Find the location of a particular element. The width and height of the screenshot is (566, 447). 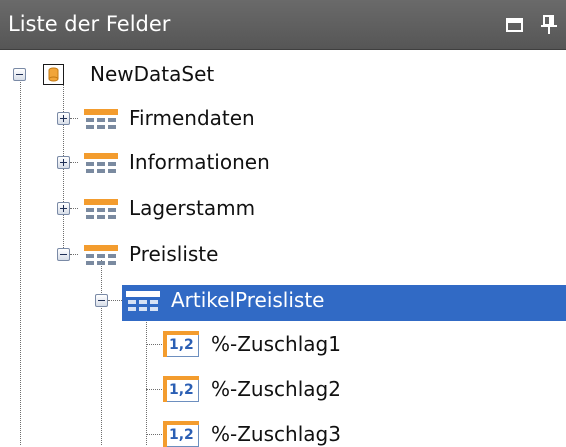

tree-node-informationen: Informationen is located at coordinates (199, 162).